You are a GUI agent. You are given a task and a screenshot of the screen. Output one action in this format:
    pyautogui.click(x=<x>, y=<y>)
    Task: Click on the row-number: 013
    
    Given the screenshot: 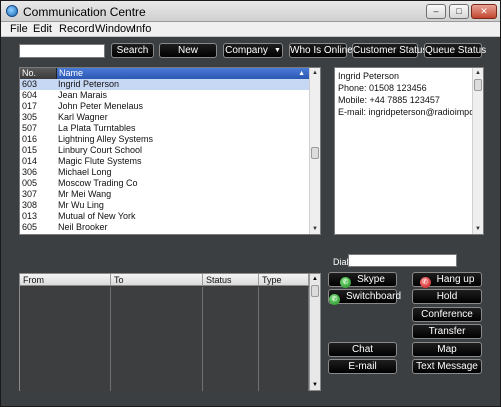 What is the action you would take?
    pyautogui.click(x=30, y=216)
    